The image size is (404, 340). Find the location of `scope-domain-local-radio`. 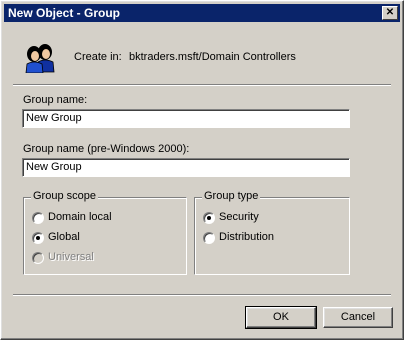

scope-domain-local-radio is located at coordinates (38, 218).